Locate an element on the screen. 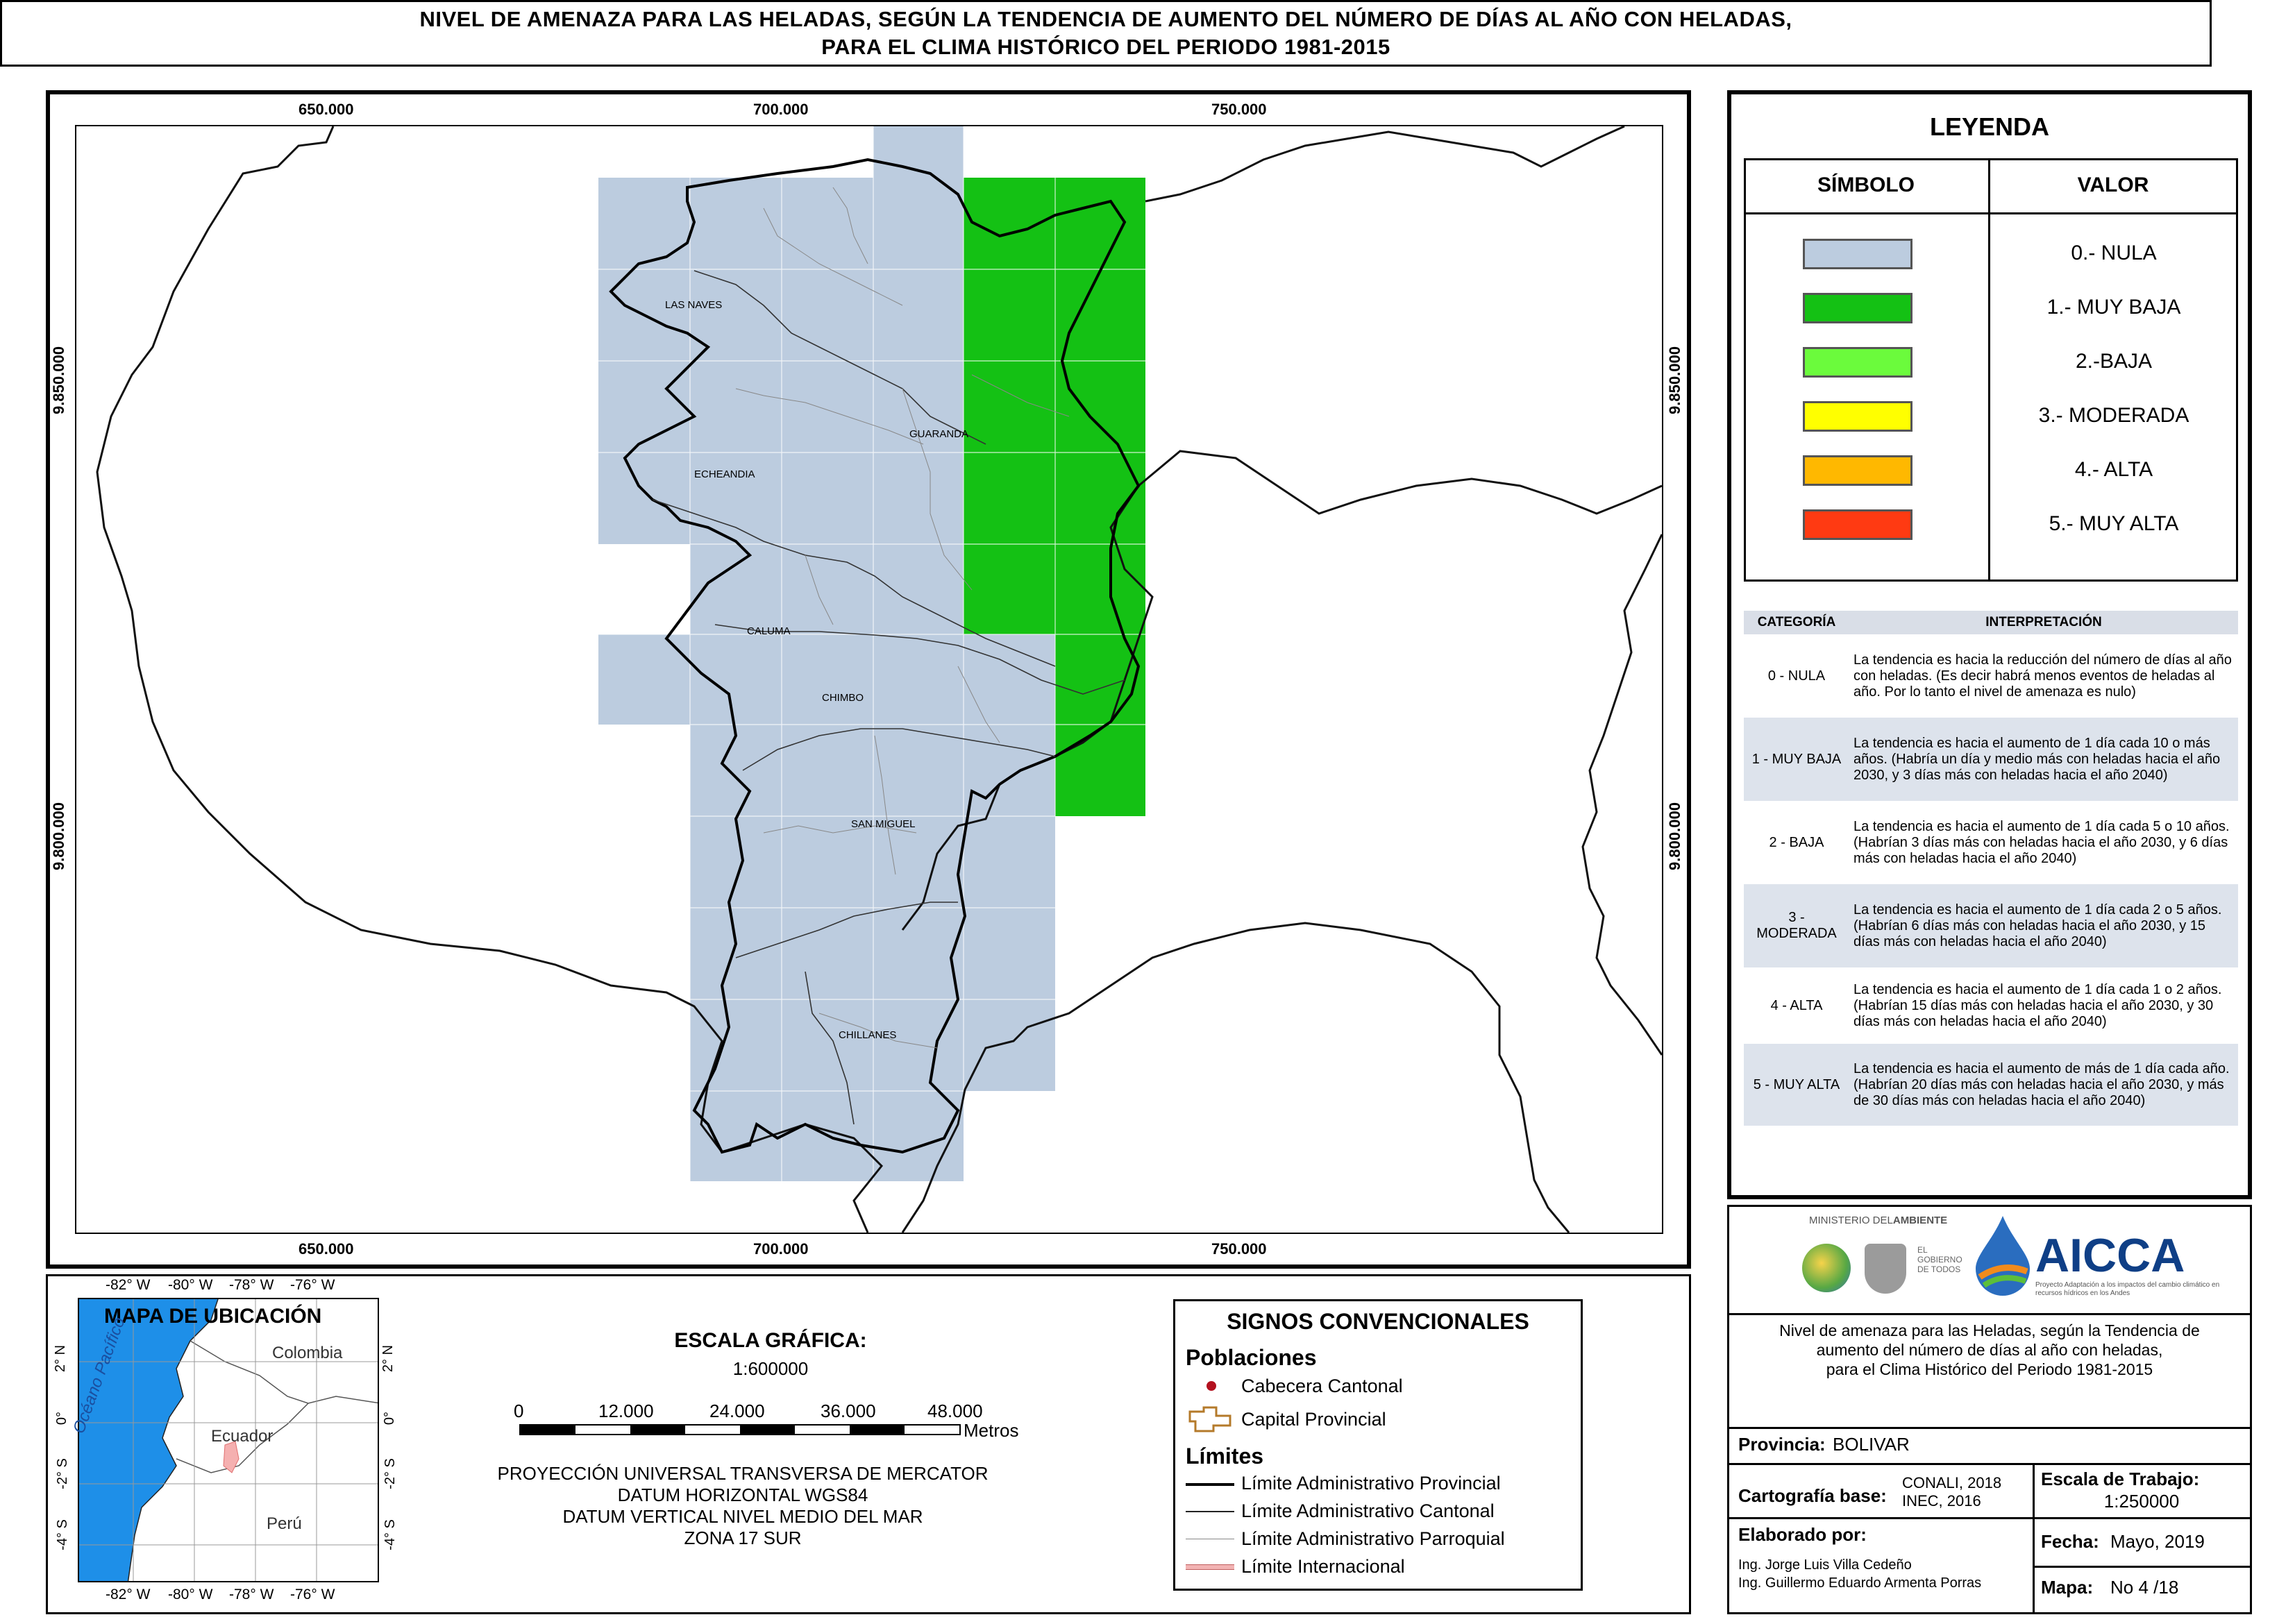  lat-tick-right-4: -4° S is located at coordinates (390, 1534).